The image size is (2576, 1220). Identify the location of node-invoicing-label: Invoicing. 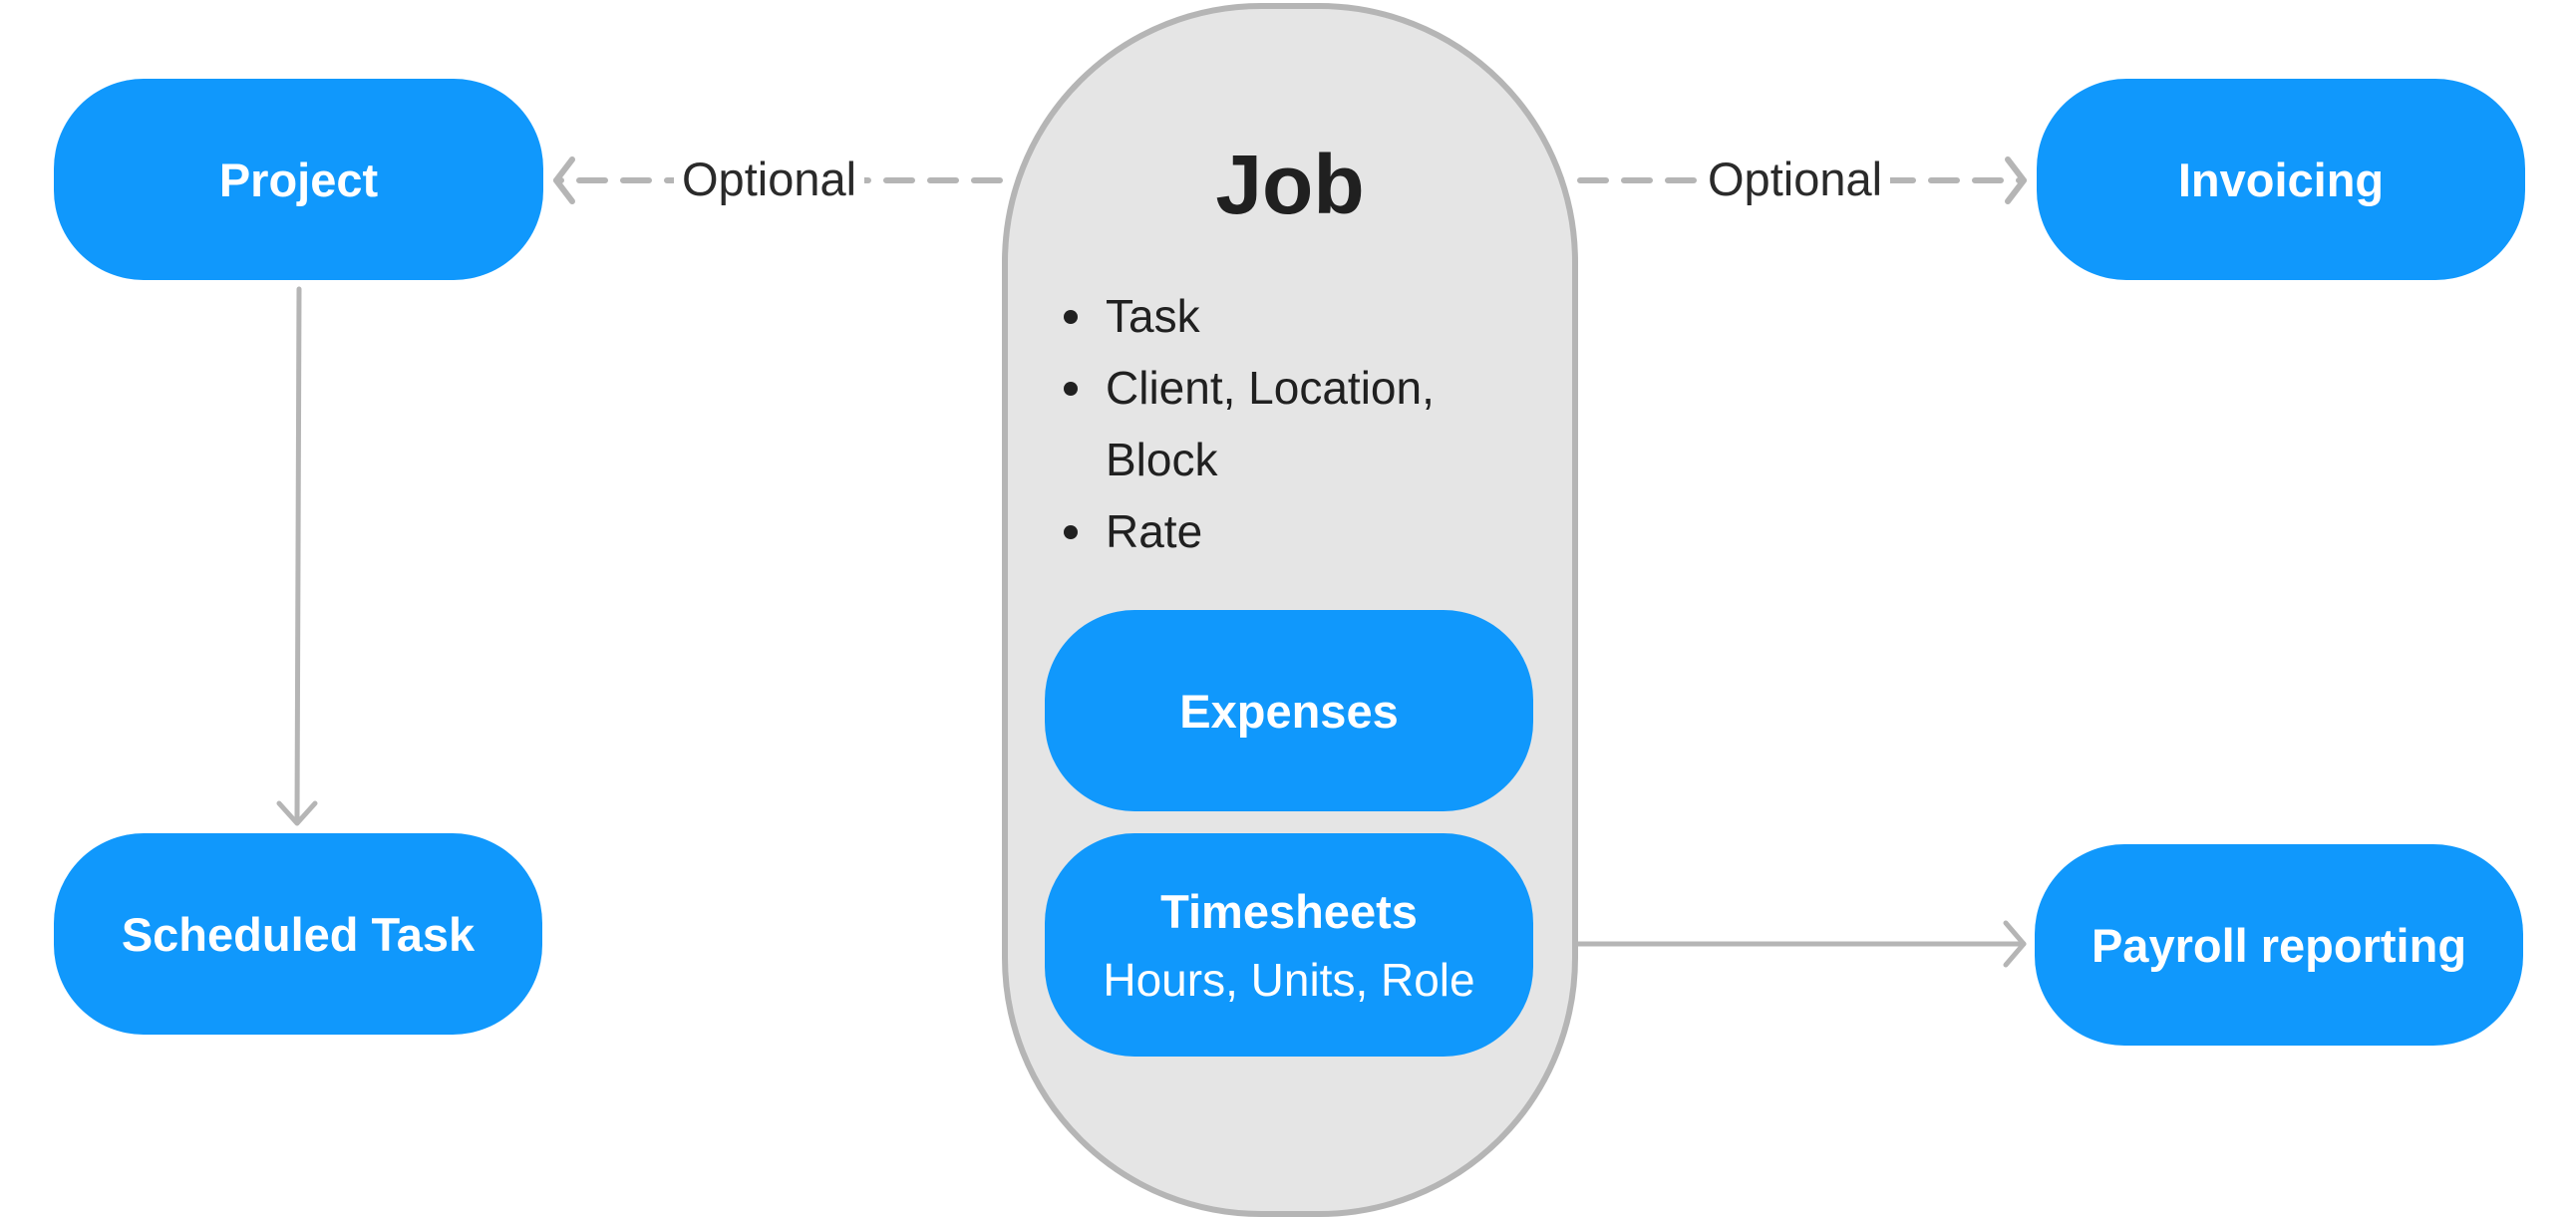
(2281, 179).